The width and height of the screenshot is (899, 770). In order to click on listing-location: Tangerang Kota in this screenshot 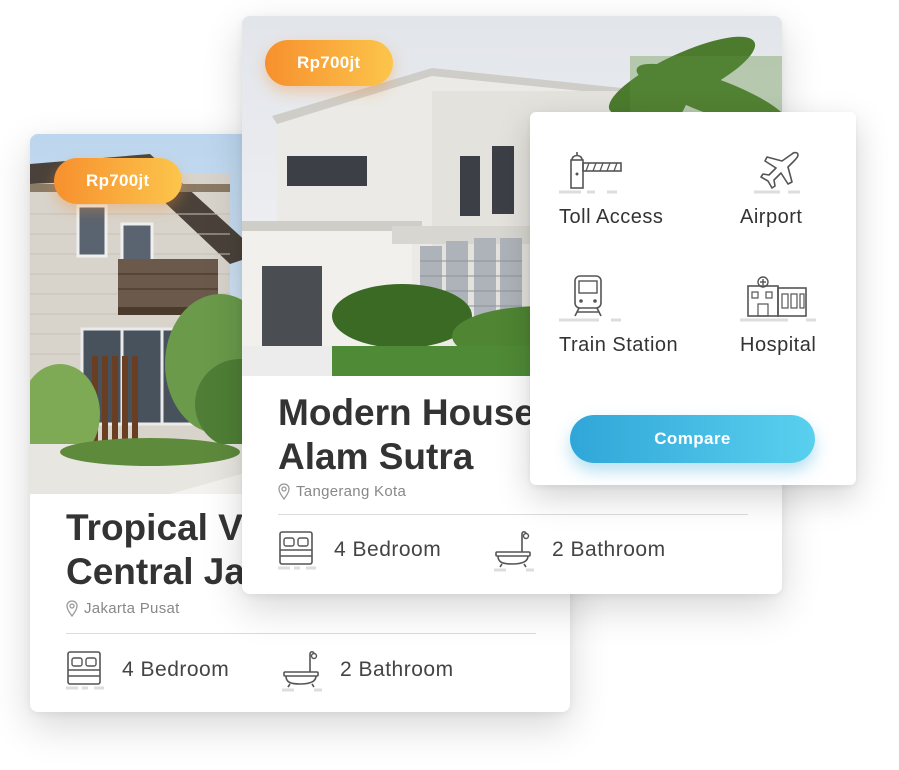, I will do `click(342, 491)`.